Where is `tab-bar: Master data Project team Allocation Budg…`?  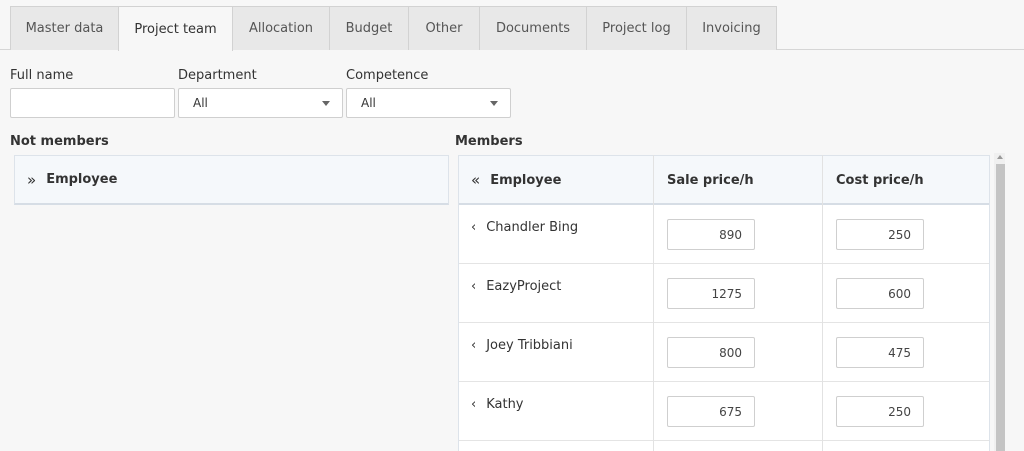
tab-bar: Master data Project team Allocation Budg… is located at coordinates (512, 25).